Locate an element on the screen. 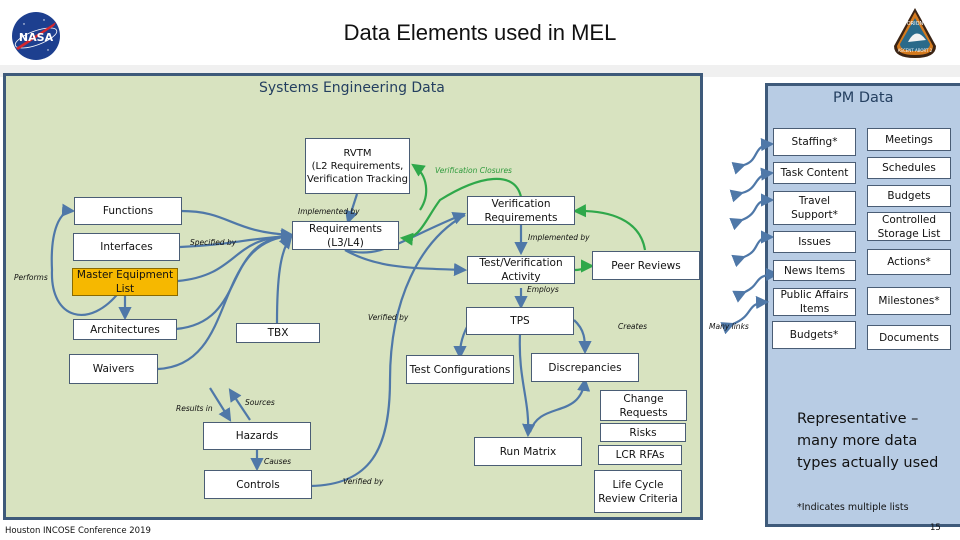 The height and width of the screenshot is (540, 960). interfaces-box: Interfaces is located at coordinates (126, 247).